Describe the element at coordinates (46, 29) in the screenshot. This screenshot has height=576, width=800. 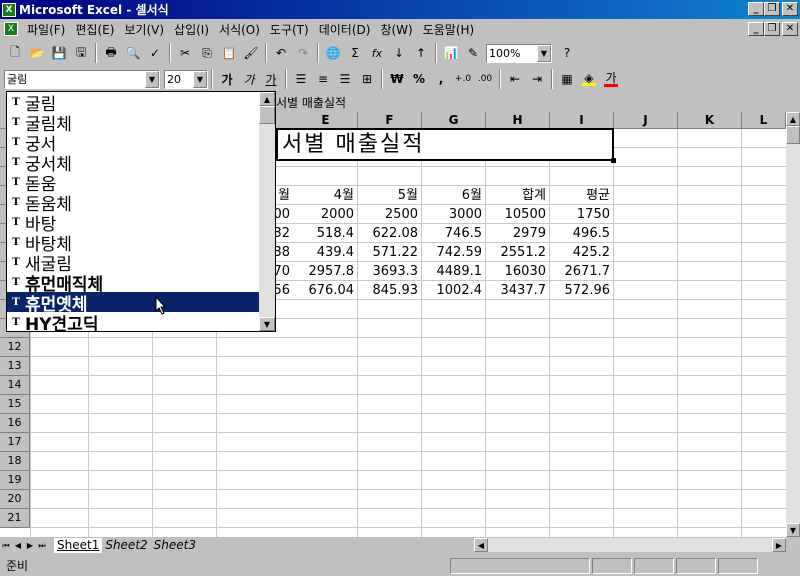
I see `menu-file: 파일(F)` at that location.